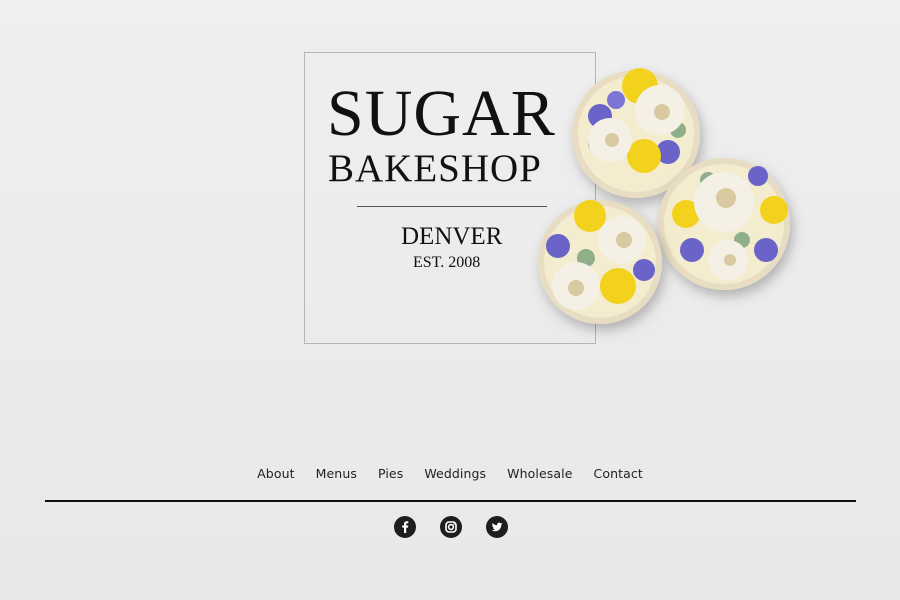 This screenshot has width=900, height=600. What do you see at coordinates (452, 236) in the screenshot?
I see `brand-city: DENVER` at bounding box center [452, 236].